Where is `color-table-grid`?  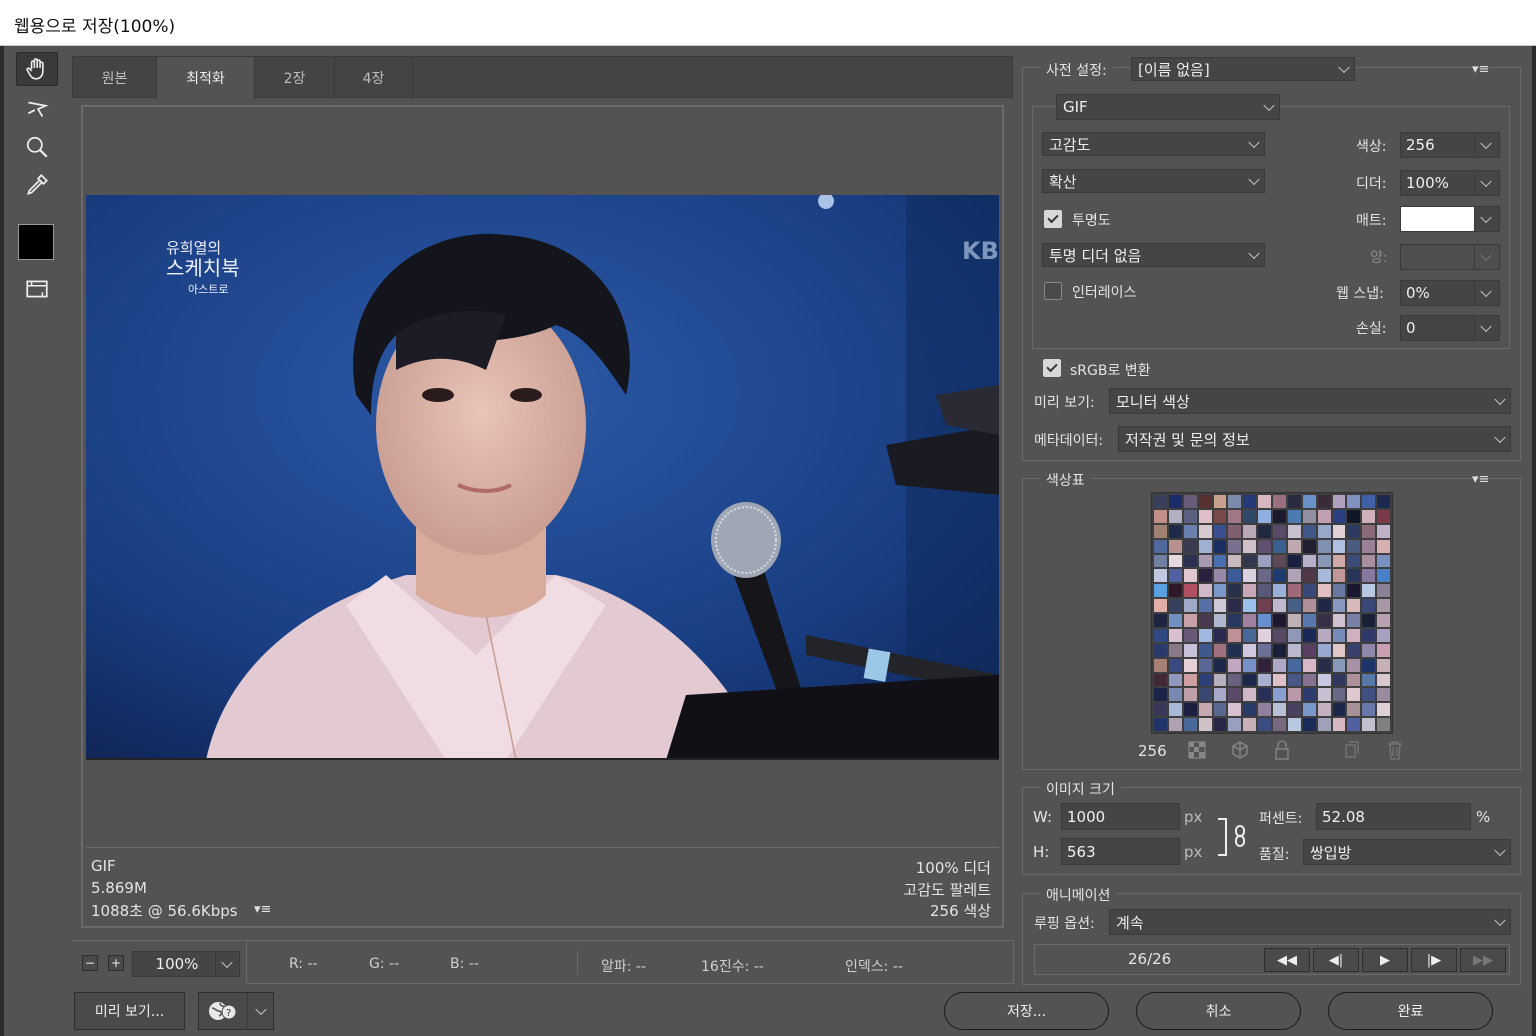 color-table-grid is located at coordinates (1272, 613).